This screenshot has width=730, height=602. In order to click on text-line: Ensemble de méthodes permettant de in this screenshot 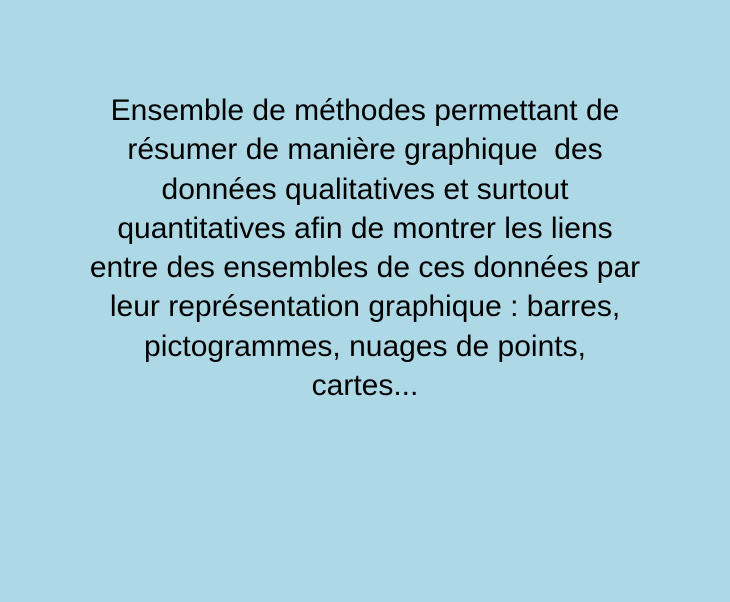, I will do `click(365, 110)`.